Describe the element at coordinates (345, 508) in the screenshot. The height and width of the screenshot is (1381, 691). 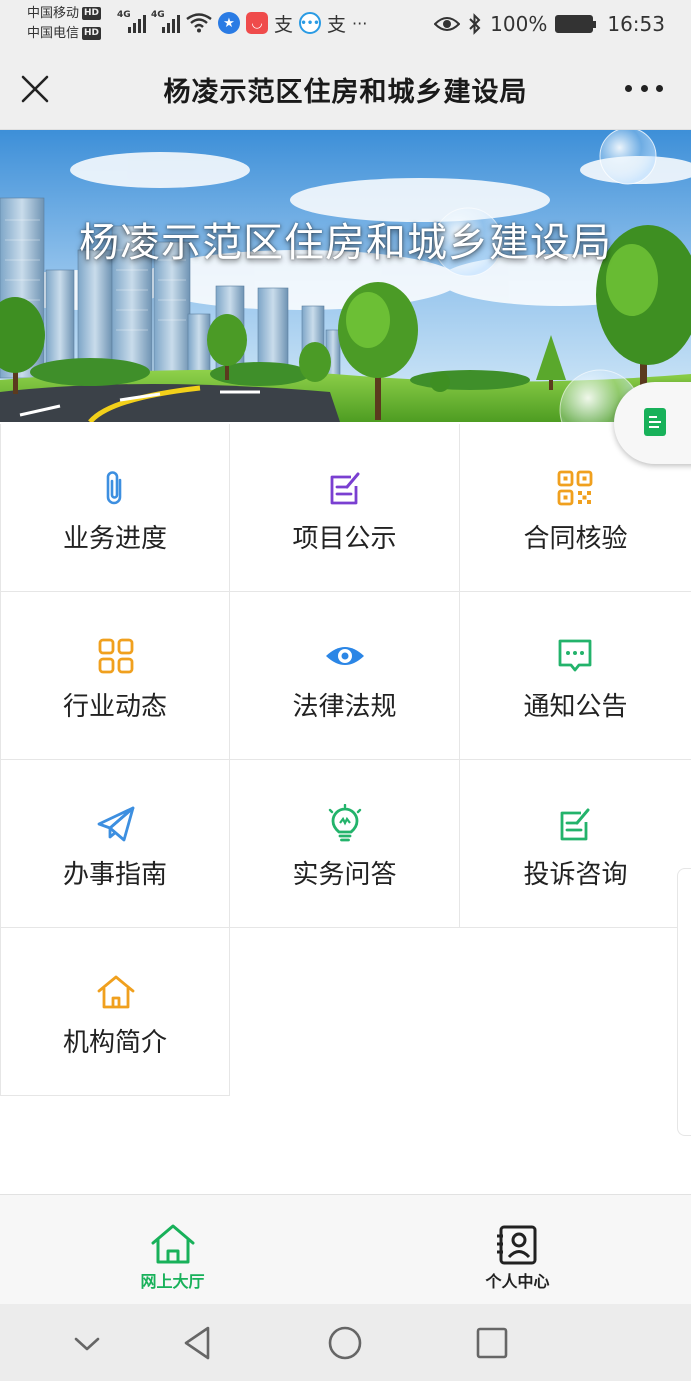
I see `menu-item-project-publicity: 项目公示` at that location.